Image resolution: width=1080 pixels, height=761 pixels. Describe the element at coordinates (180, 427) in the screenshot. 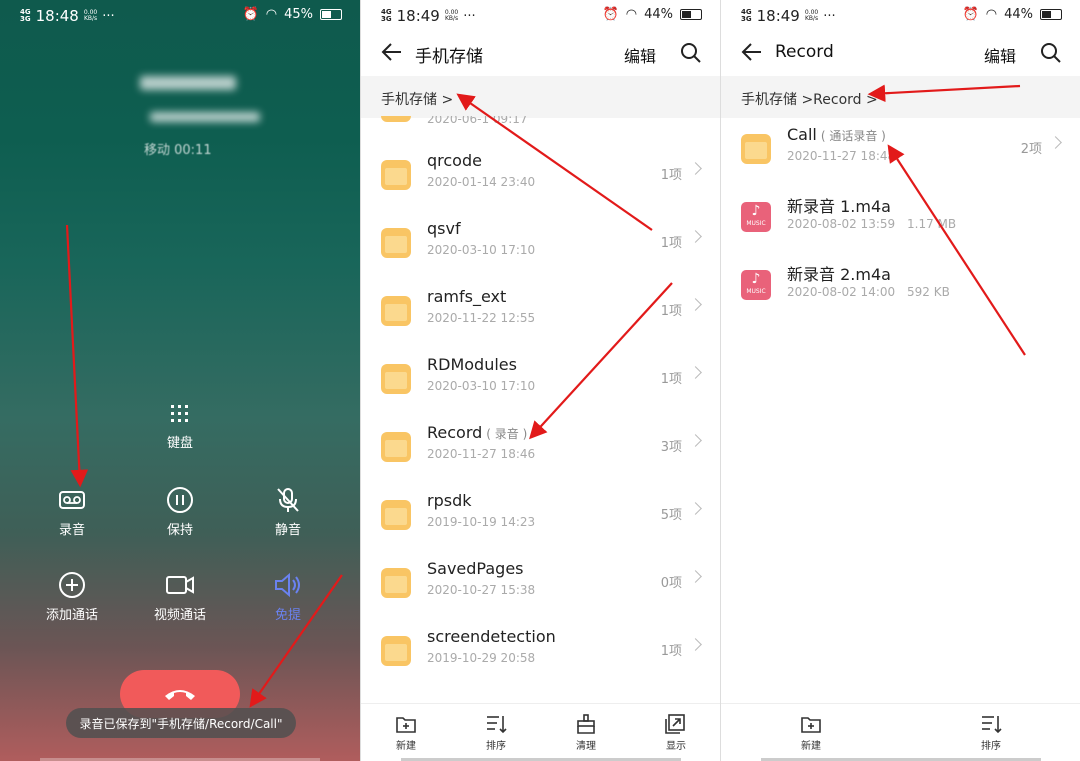

I see `keypad-button: 键盘` at that location.